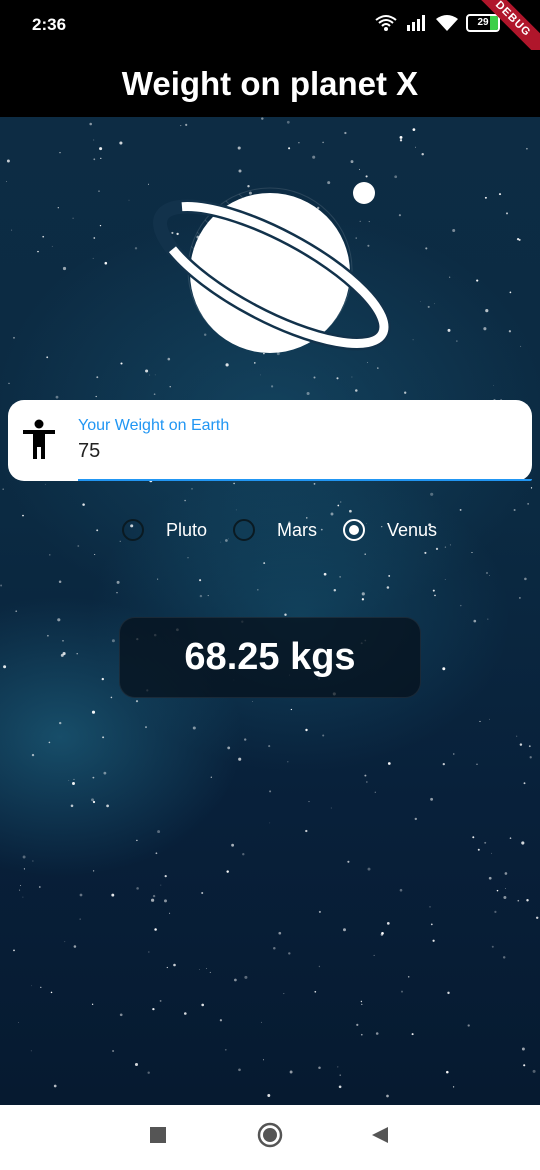 This screenshot has height=1170, width=540. Describe the element at coordinates (133, 530) in the screenshot. I see `radio-pluto` at that location.